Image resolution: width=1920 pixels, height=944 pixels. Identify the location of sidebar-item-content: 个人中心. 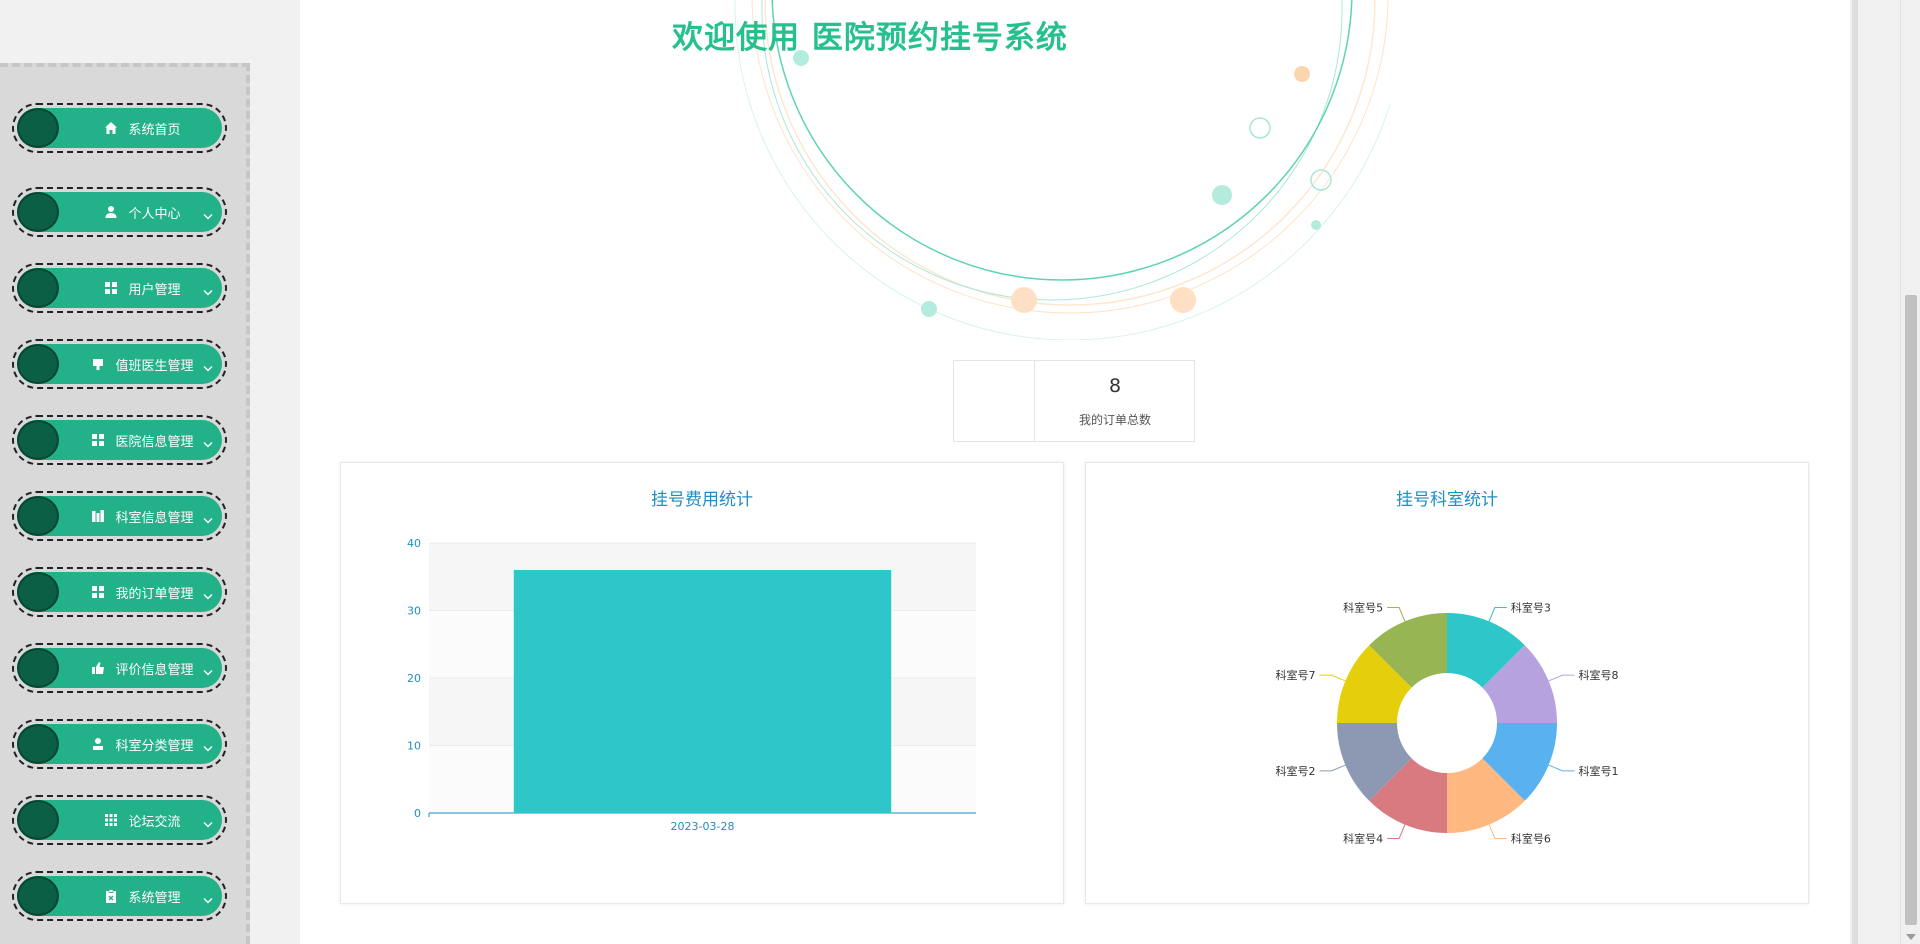
(142, 212).